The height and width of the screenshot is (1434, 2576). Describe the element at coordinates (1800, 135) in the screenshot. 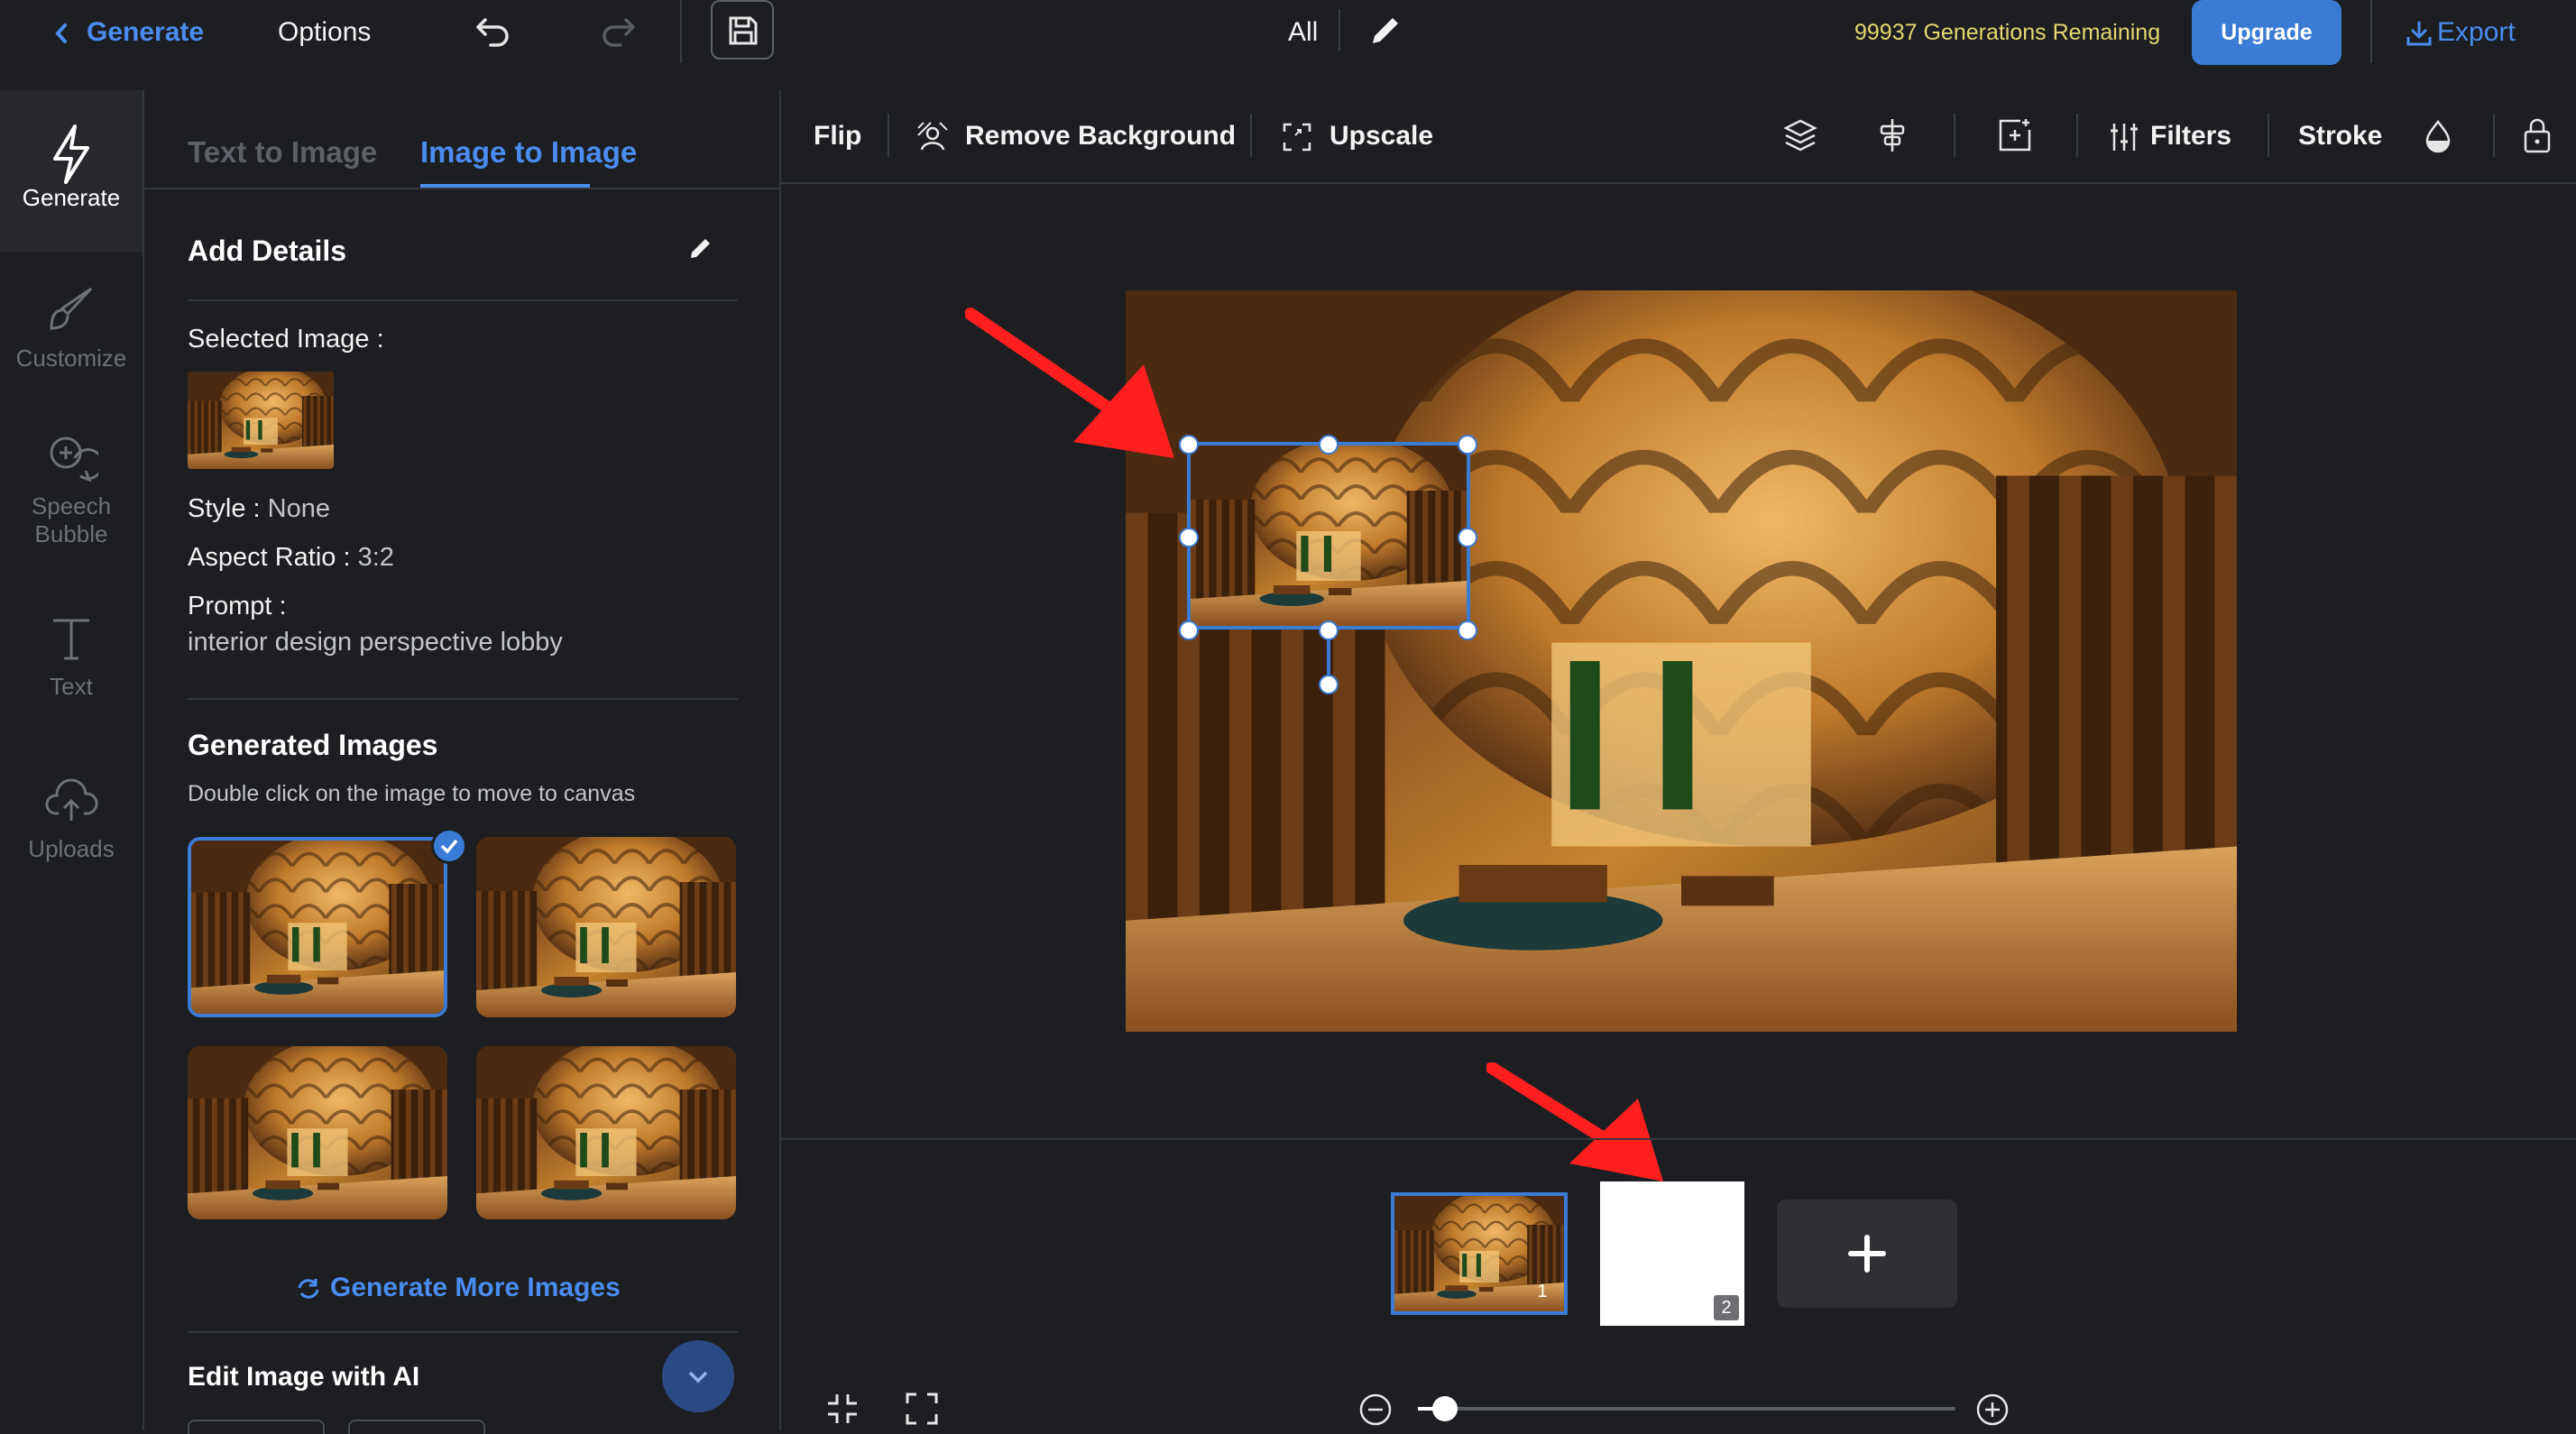

I see `layers-icon` at that location.